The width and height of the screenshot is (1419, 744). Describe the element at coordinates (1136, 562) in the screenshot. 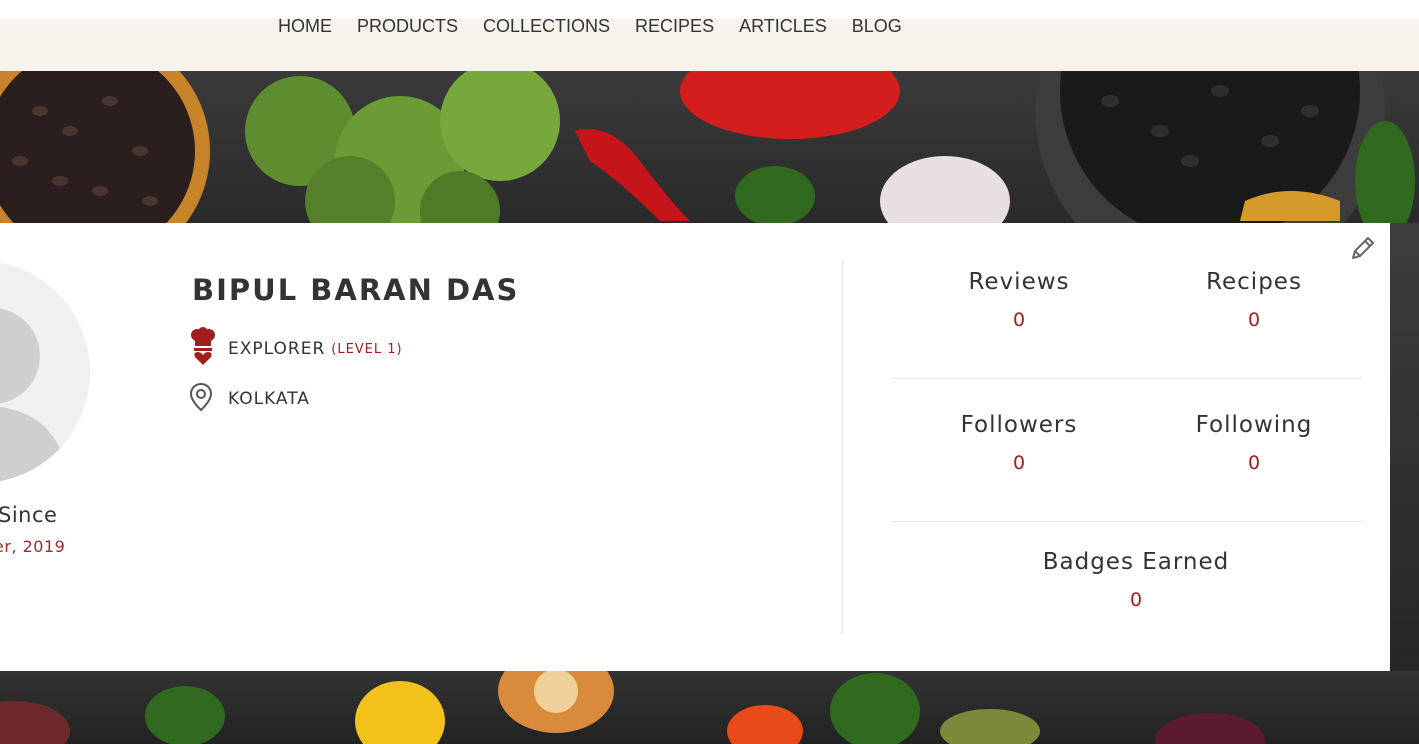

I see `stat-badges-label: Badges Earned` at that location.